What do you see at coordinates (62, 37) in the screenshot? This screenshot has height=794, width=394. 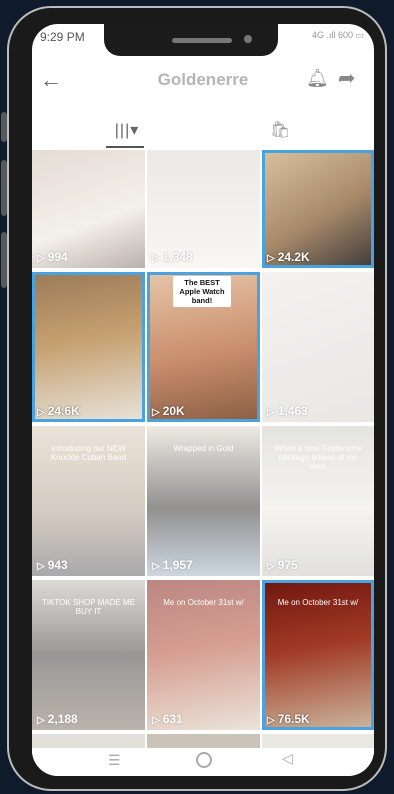 I see `status-time: 9:29 PM` at bounding box center [62, 37].